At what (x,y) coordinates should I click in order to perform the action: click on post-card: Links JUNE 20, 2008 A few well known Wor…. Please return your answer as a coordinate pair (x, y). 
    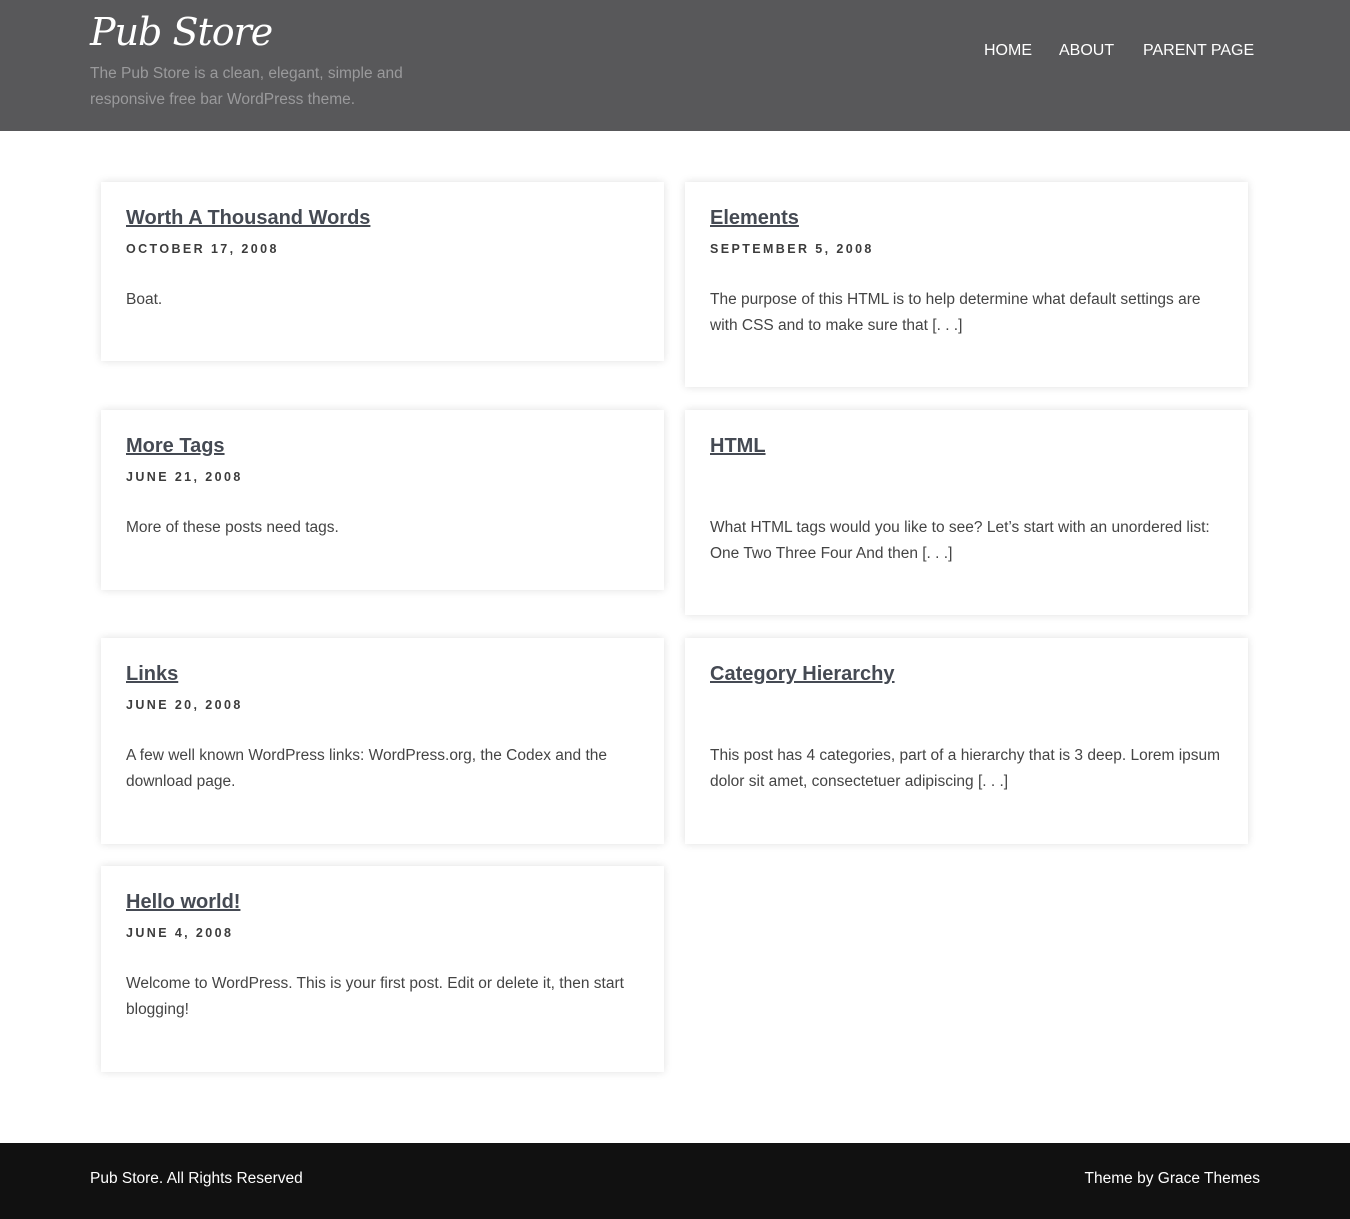
    Looking at the image, I should click on (382, 741).